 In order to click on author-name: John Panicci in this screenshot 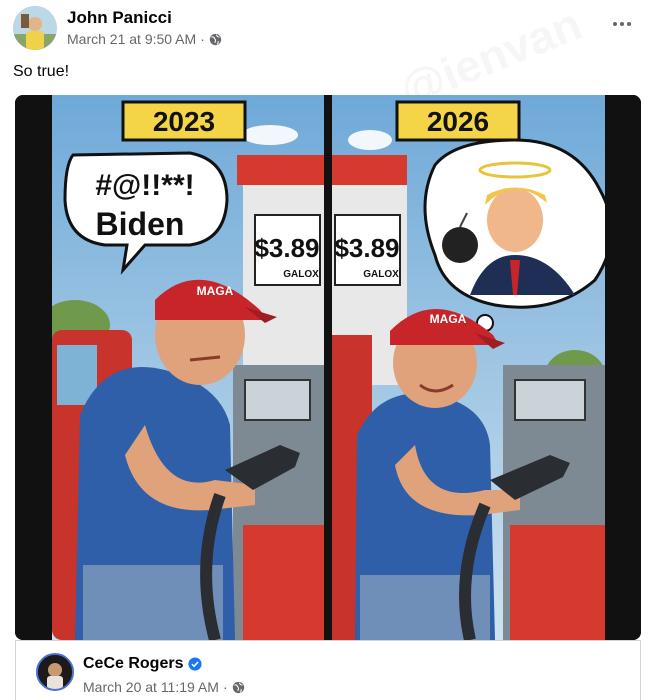, I will do `click(119, 18)`.